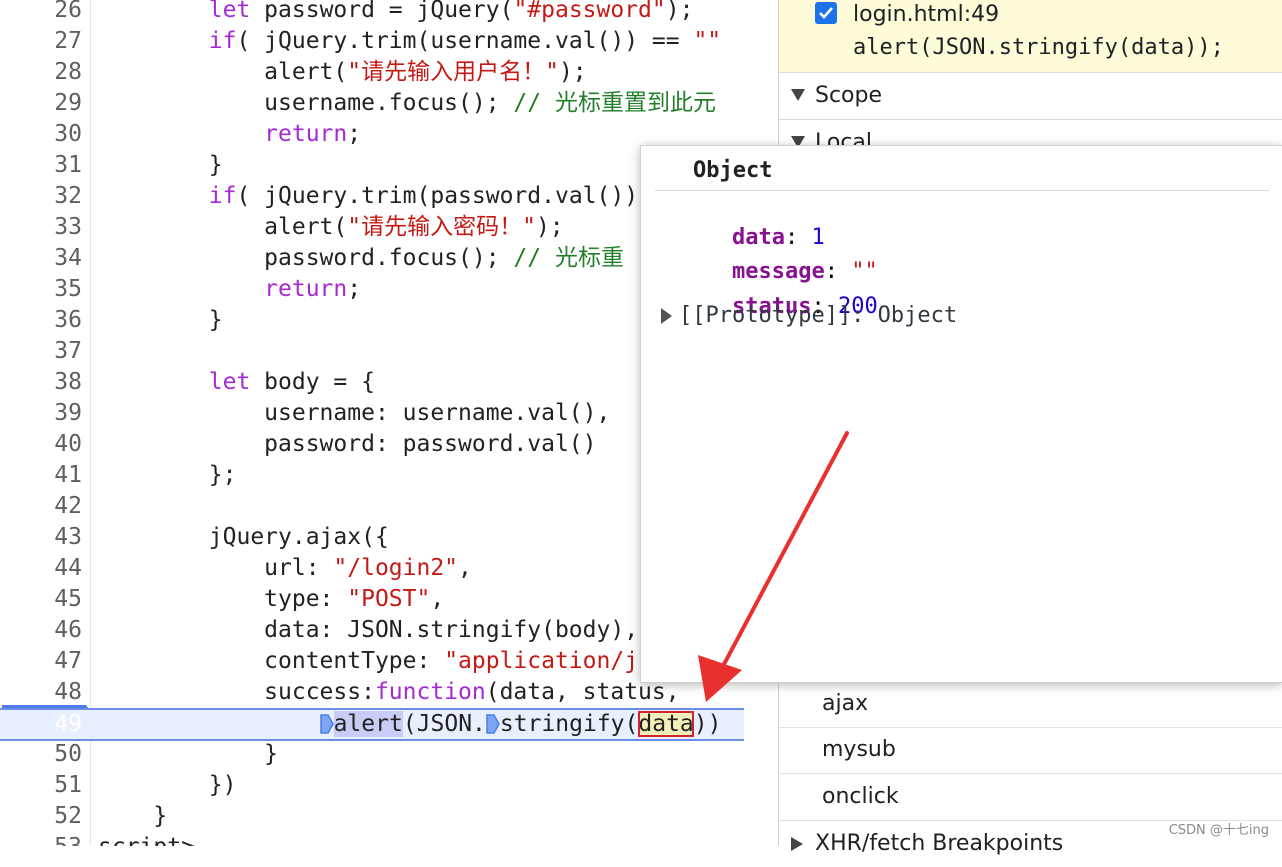 The height and width of the screenshot is (867, 1282). I want to click on code-line: 40 password: password.val(), so click(372, 444).